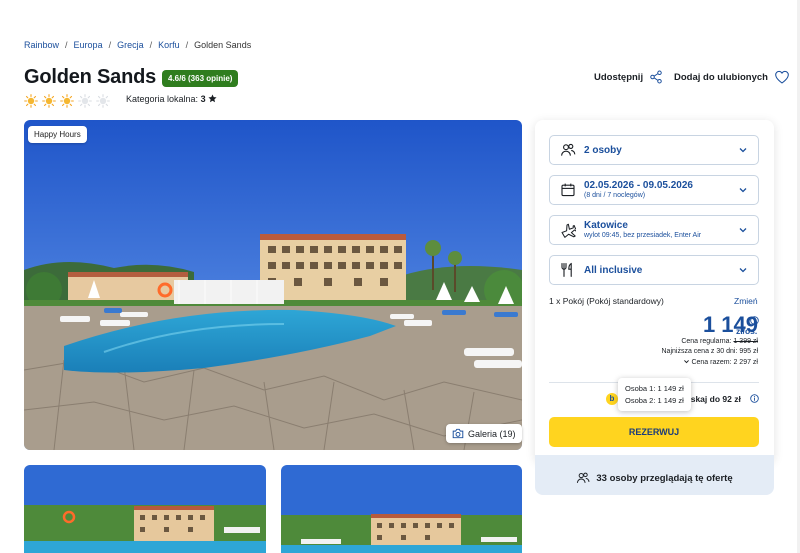 The width and height of the screenshot is (800, 553). Describe the element at coordinates (568, 230) in the screenshot. I see `airplane-icon` at that location.